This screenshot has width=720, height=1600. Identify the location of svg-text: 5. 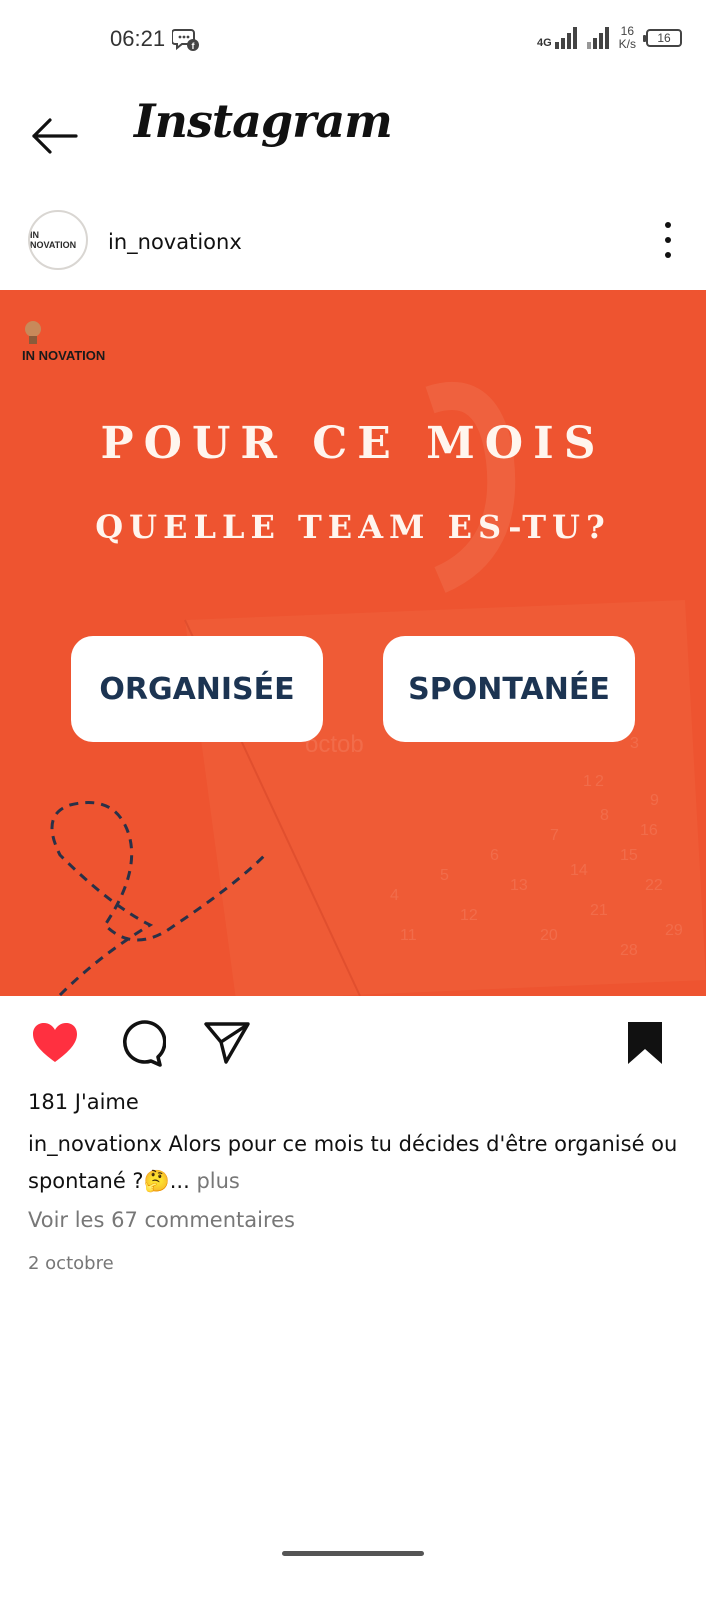
(444, 875).